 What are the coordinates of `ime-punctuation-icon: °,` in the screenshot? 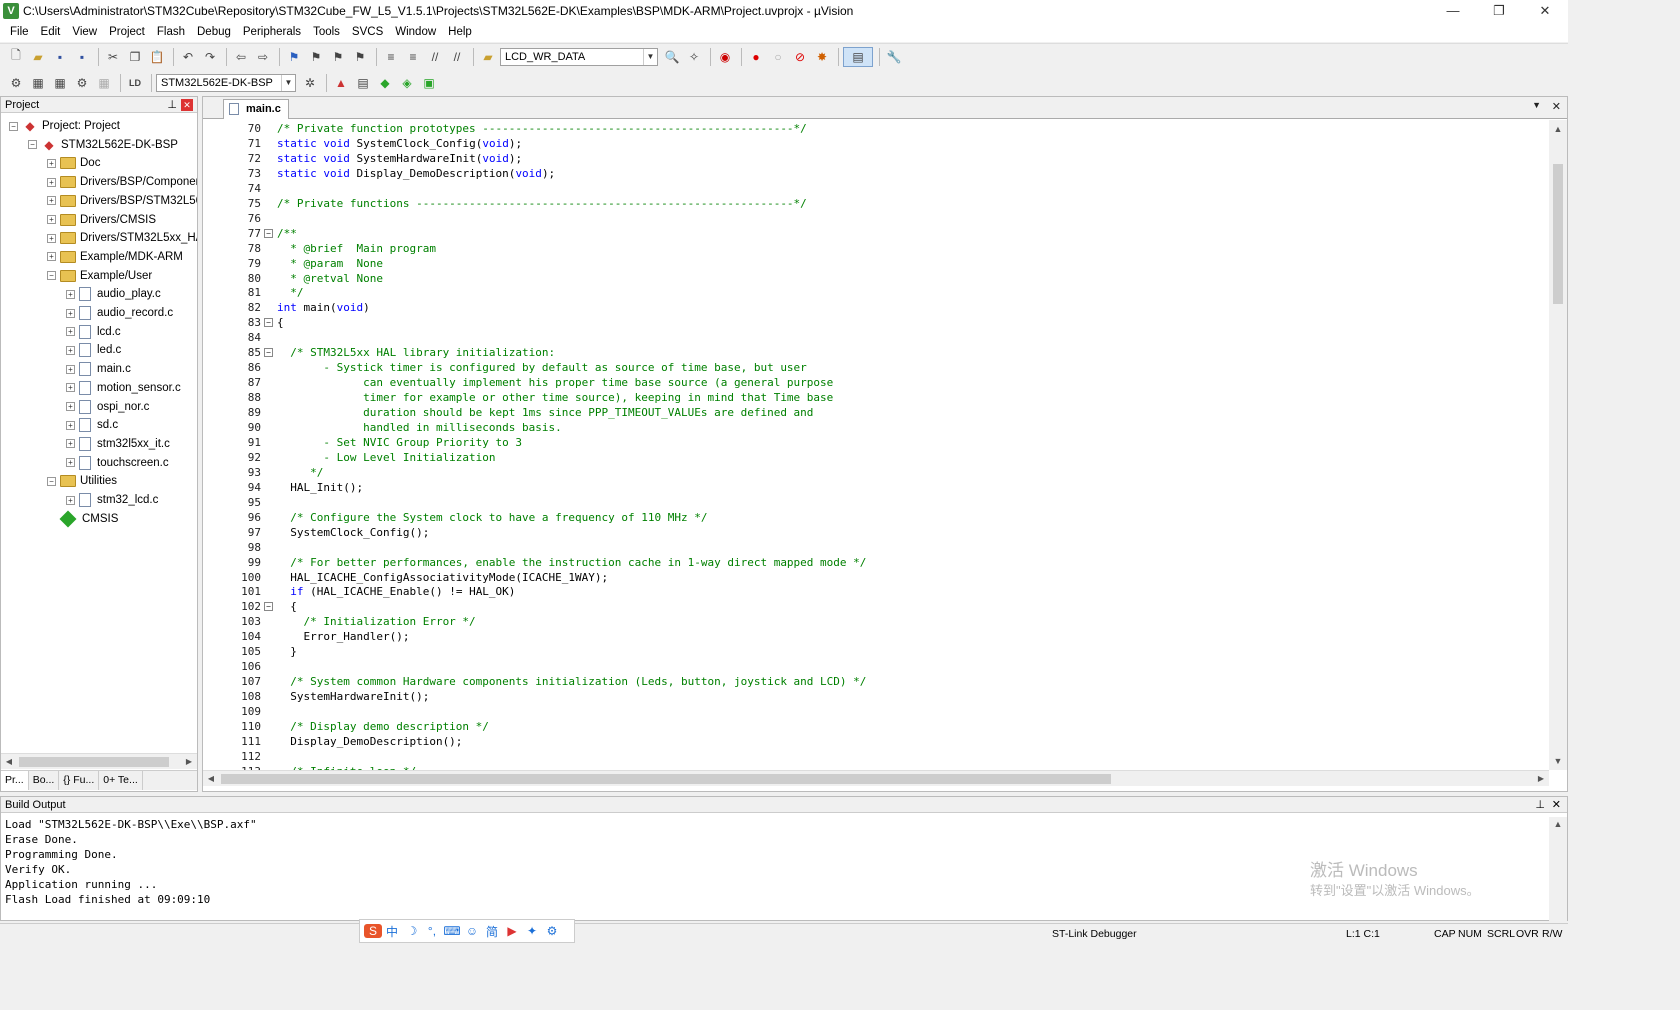 It's located at (432, 931).